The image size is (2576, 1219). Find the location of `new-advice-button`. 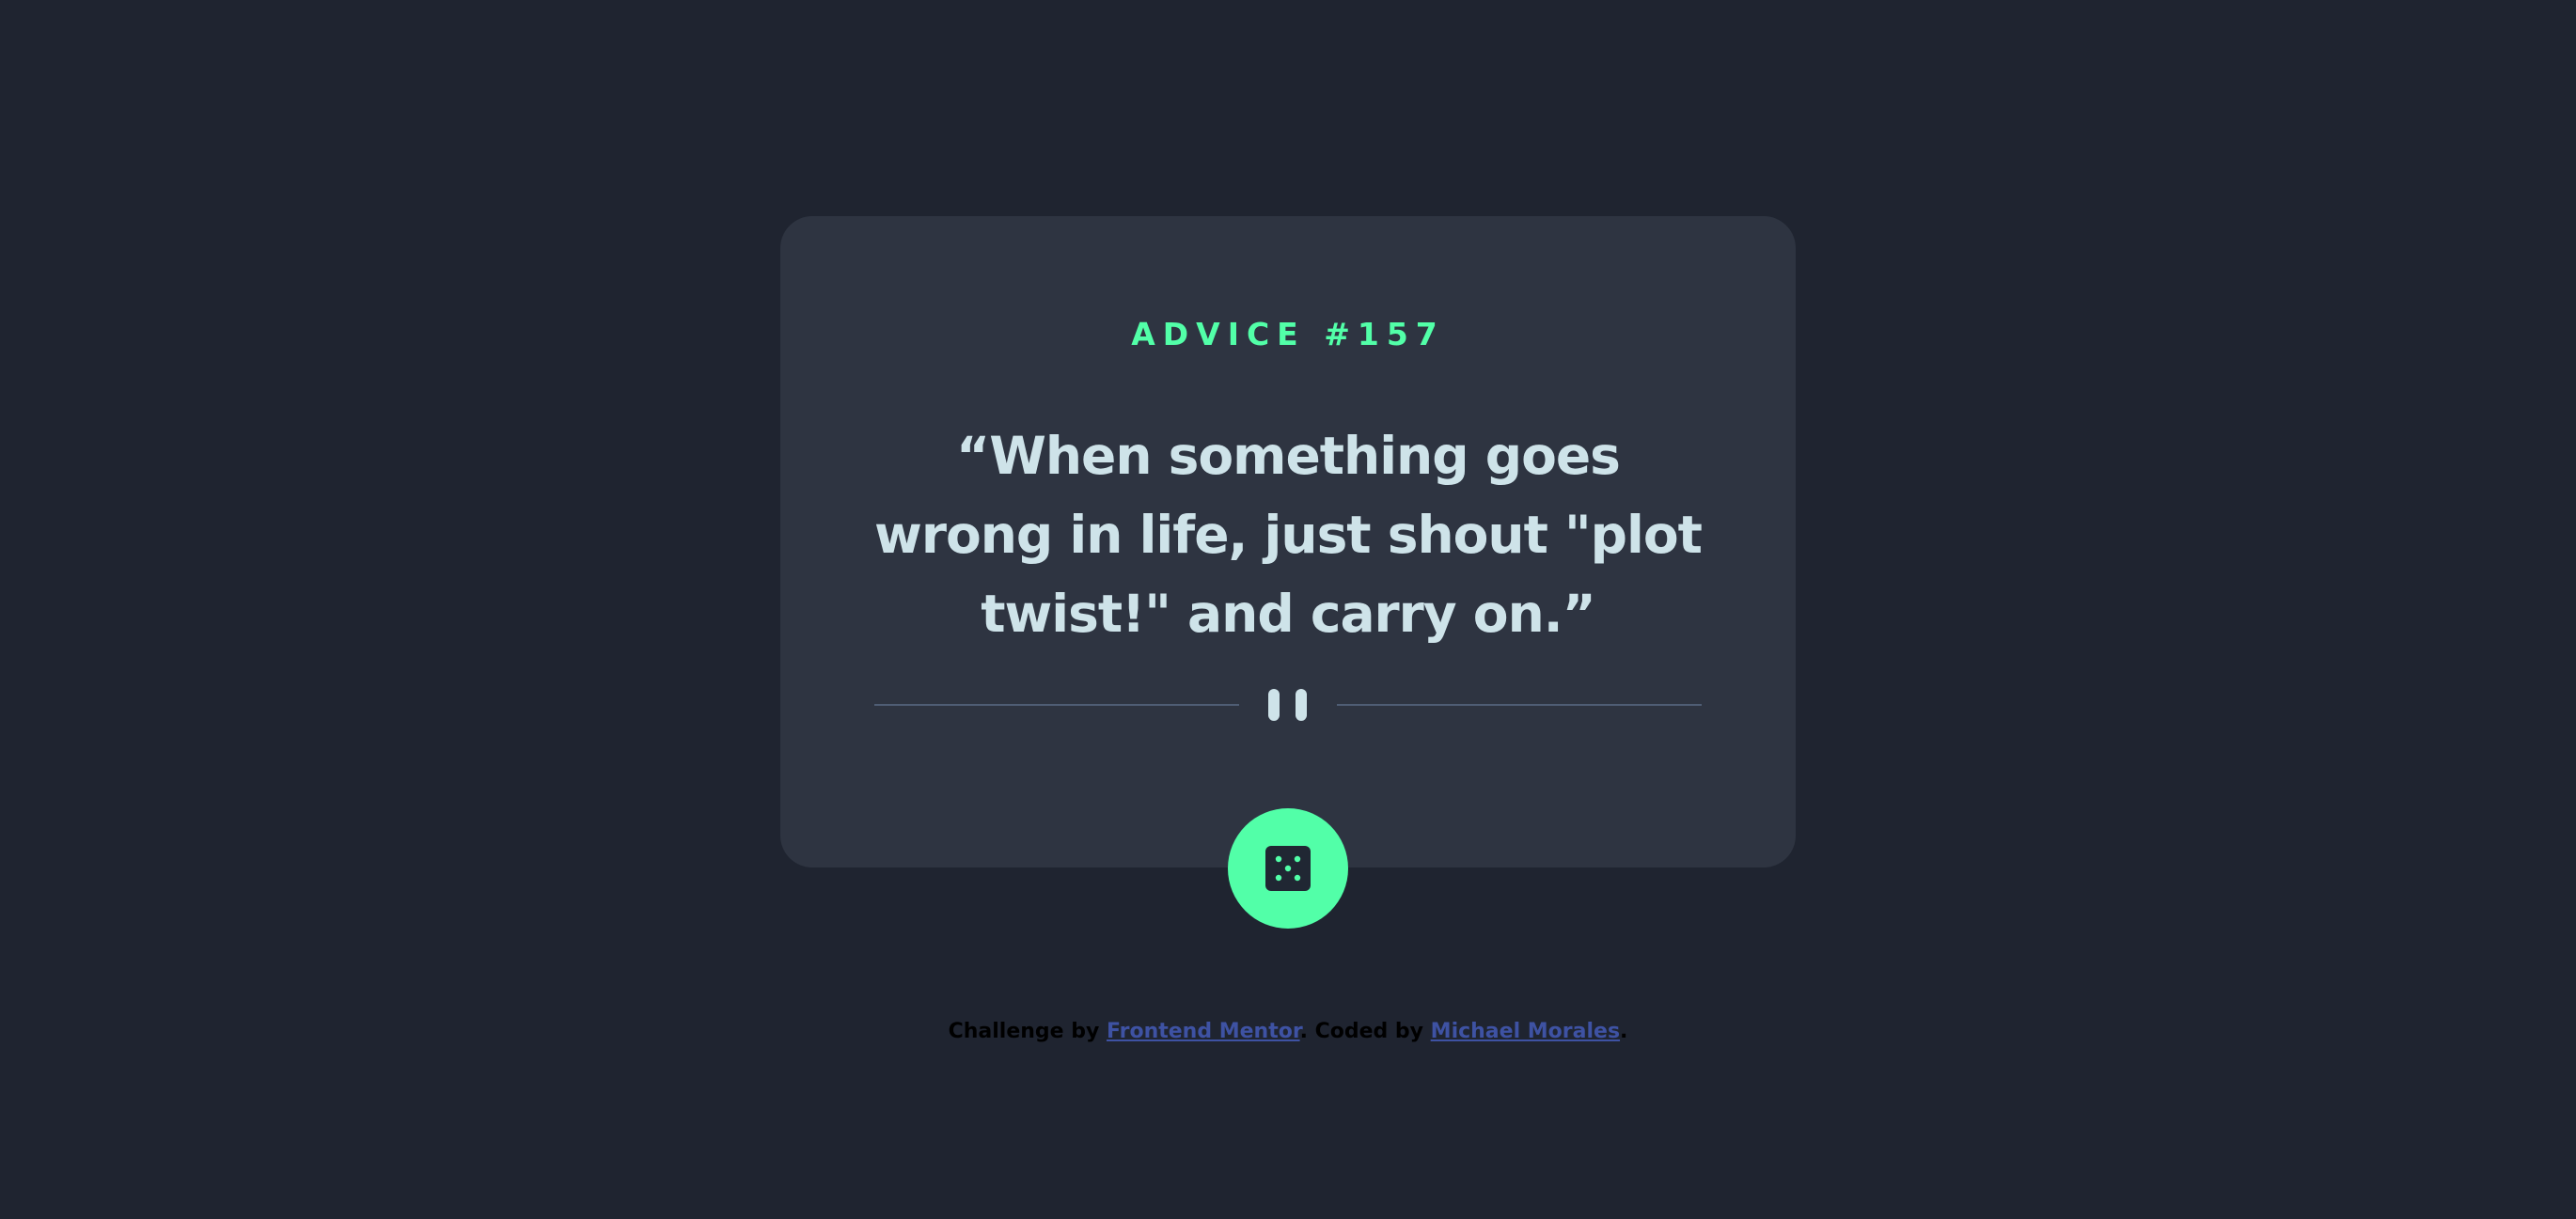

new-advice-button is located at coordinates (1288, 869).